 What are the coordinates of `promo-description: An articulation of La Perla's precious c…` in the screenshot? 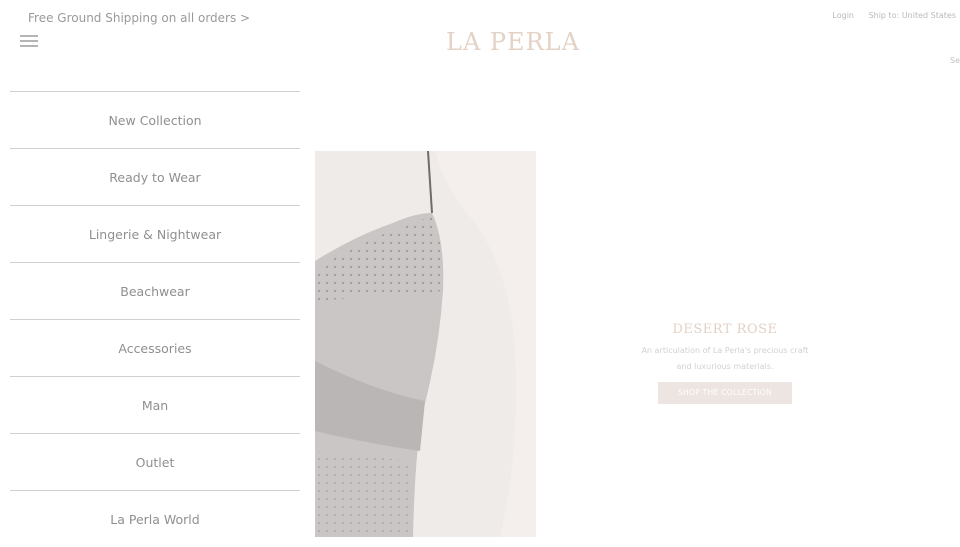 It's located at (725, 358).